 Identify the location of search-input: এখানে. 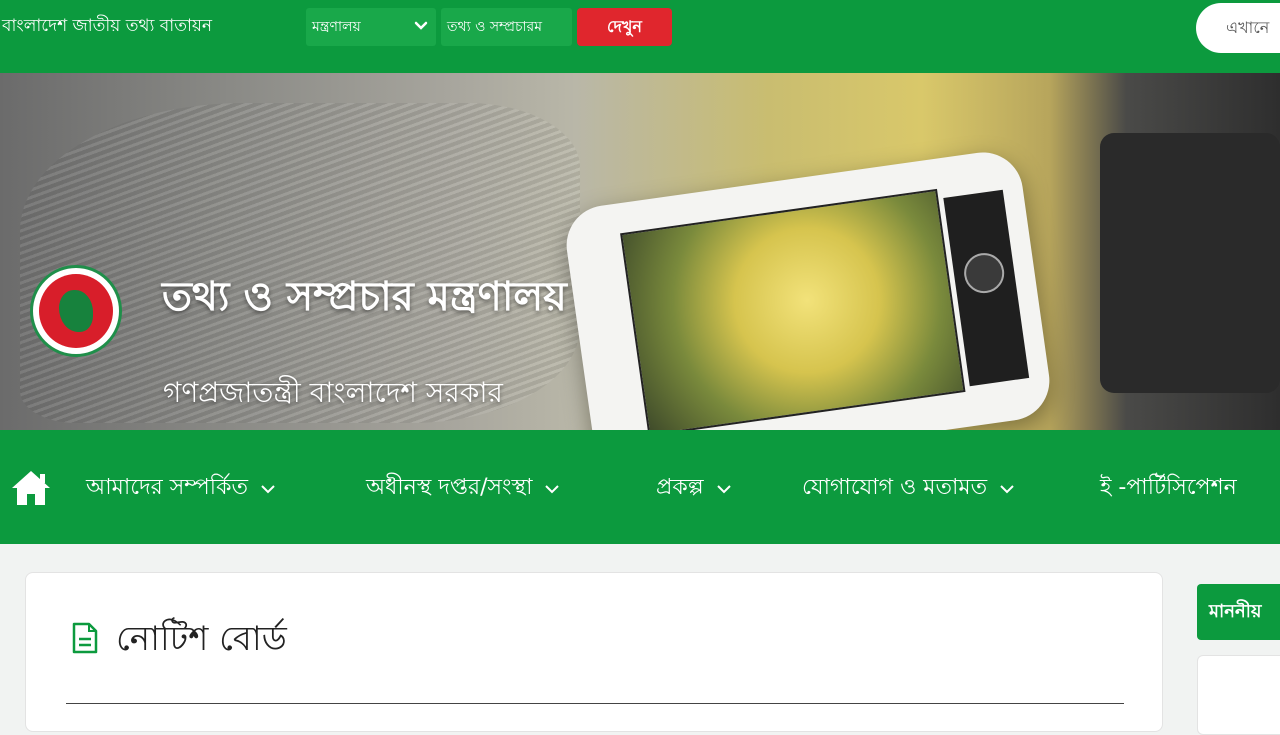
(1238, 28).